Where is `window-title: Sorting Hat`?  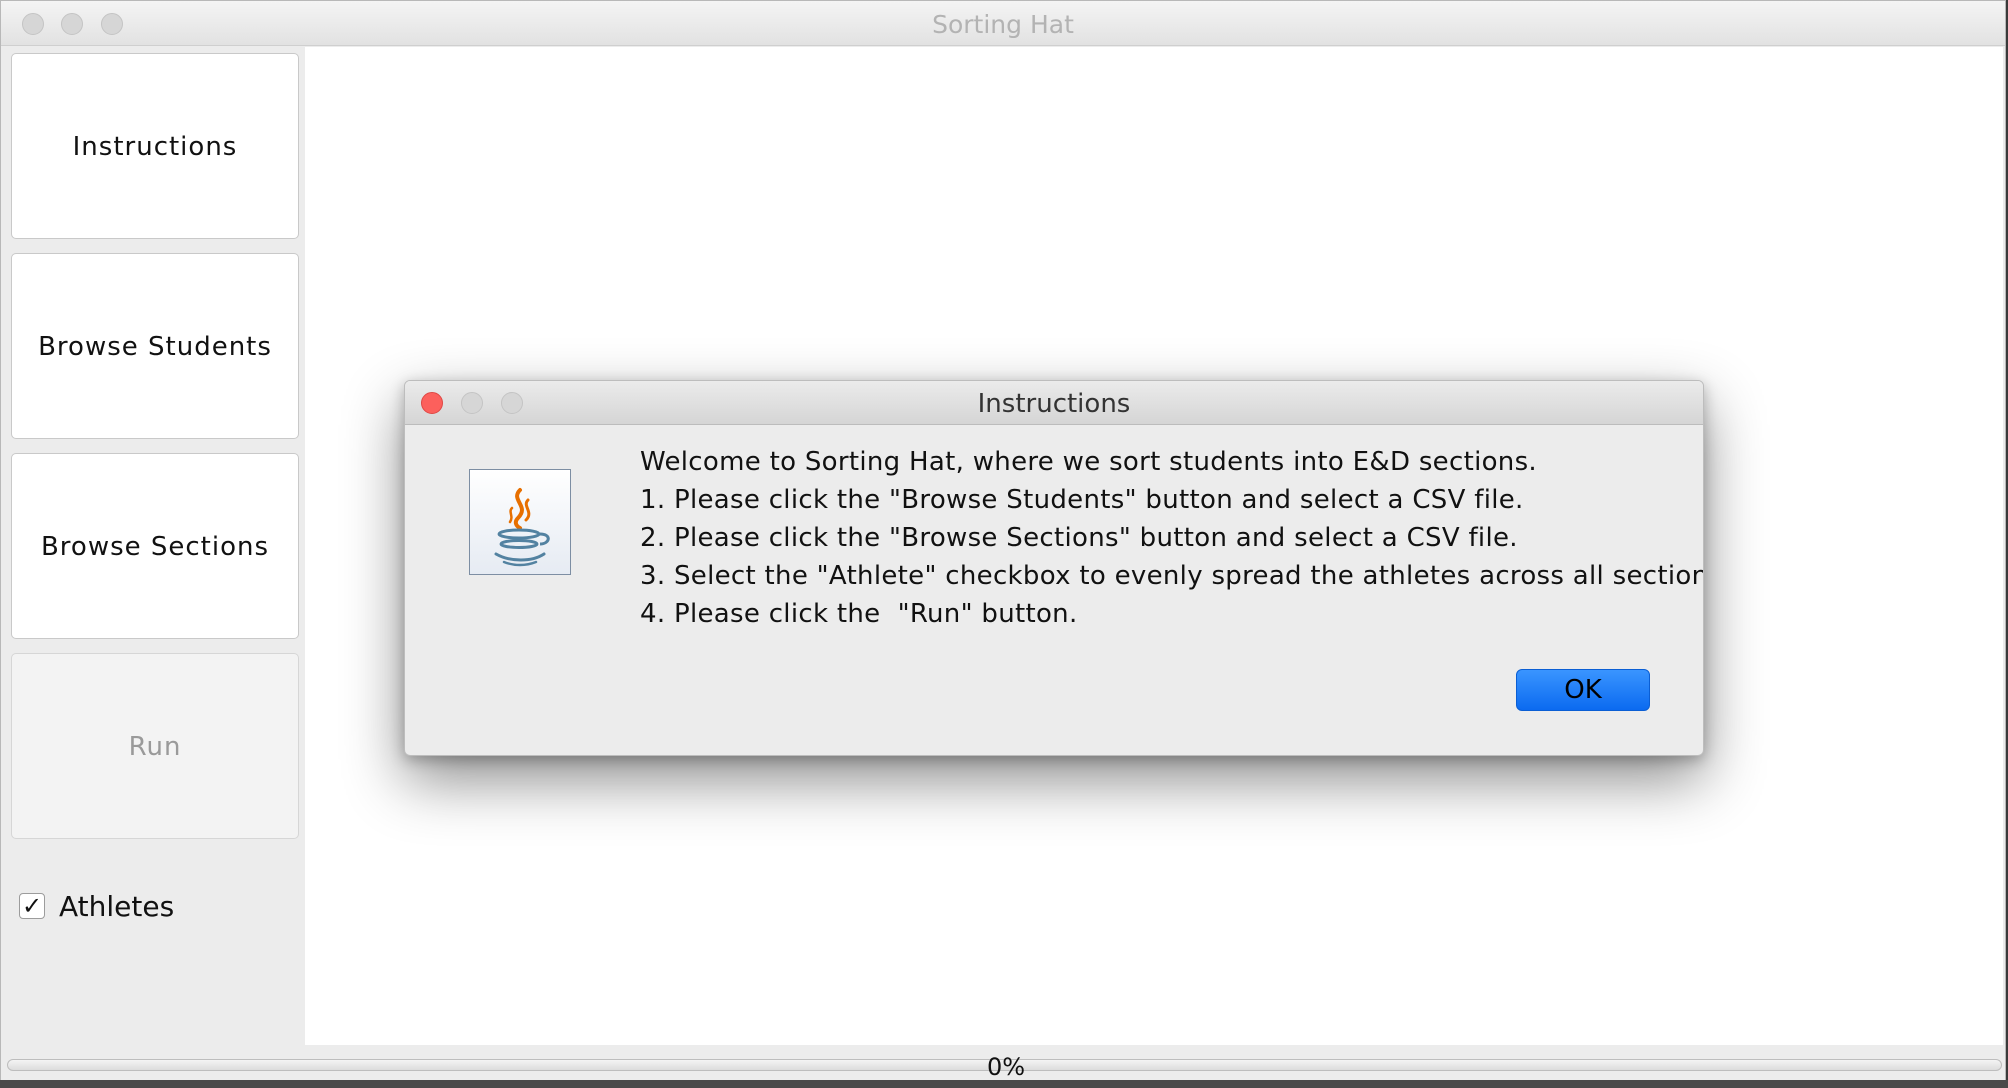 window-title: Sorting Hat is located at coordinates (1003, 24).